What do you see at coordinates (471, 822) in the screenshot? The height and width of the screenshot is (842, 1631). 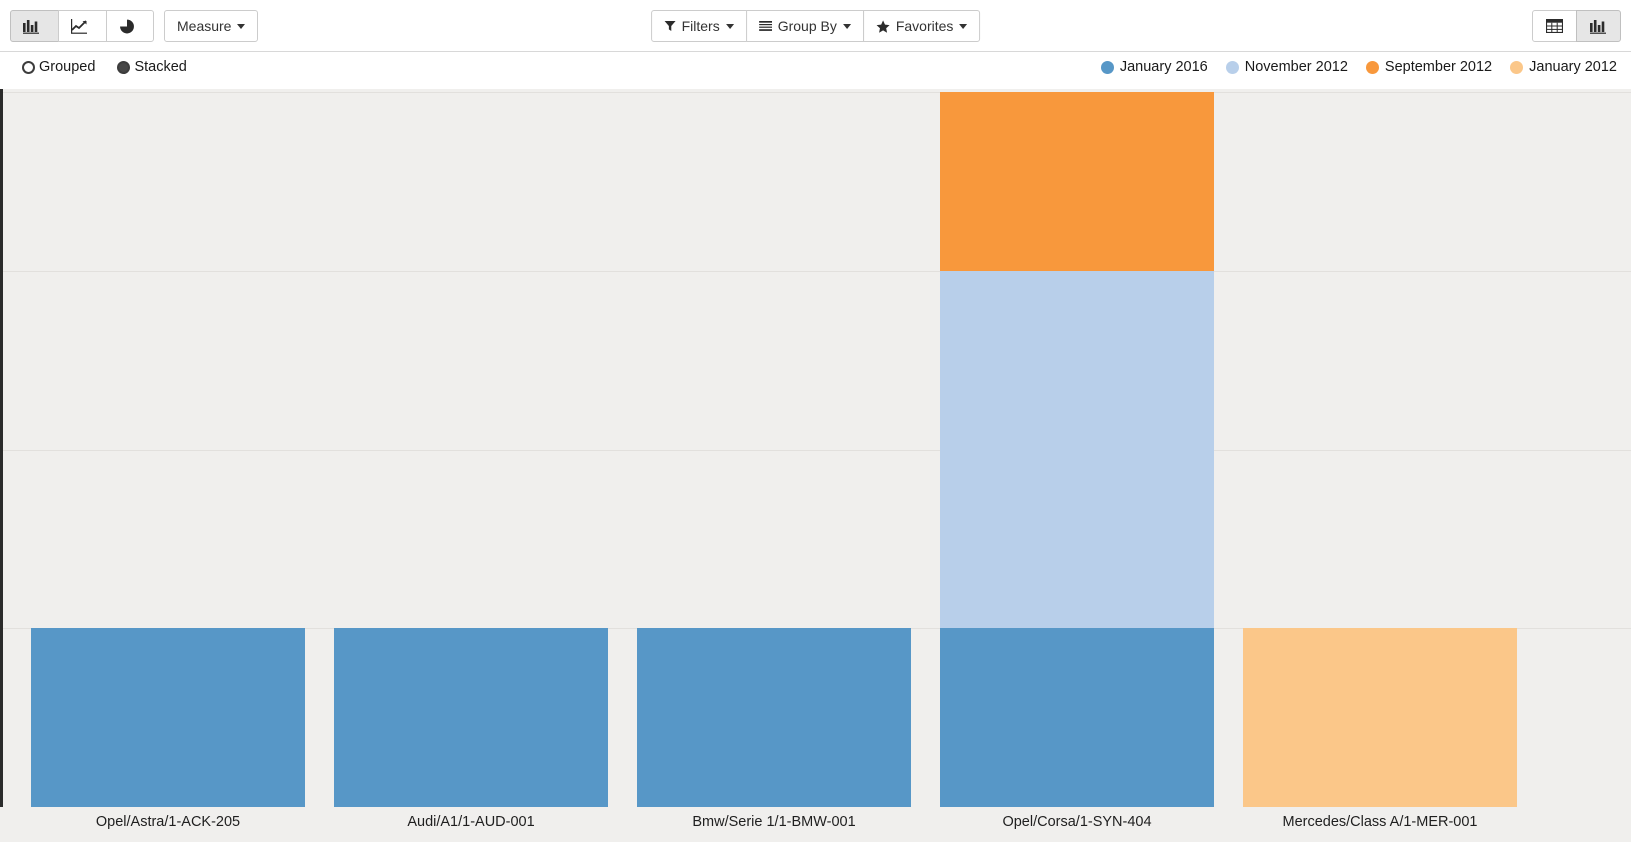 I see `x-axis-label: Audi/A1/1-AUD-001` at bounding box center [471, 822].